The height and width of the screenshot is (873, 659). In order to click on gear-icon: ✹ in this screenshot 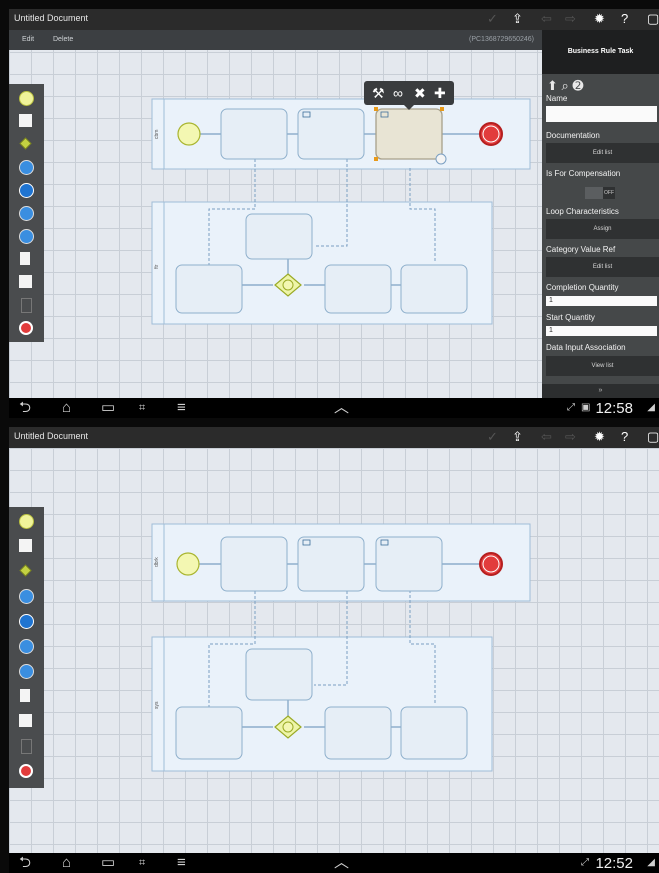, I will do `click(599, 19)`.